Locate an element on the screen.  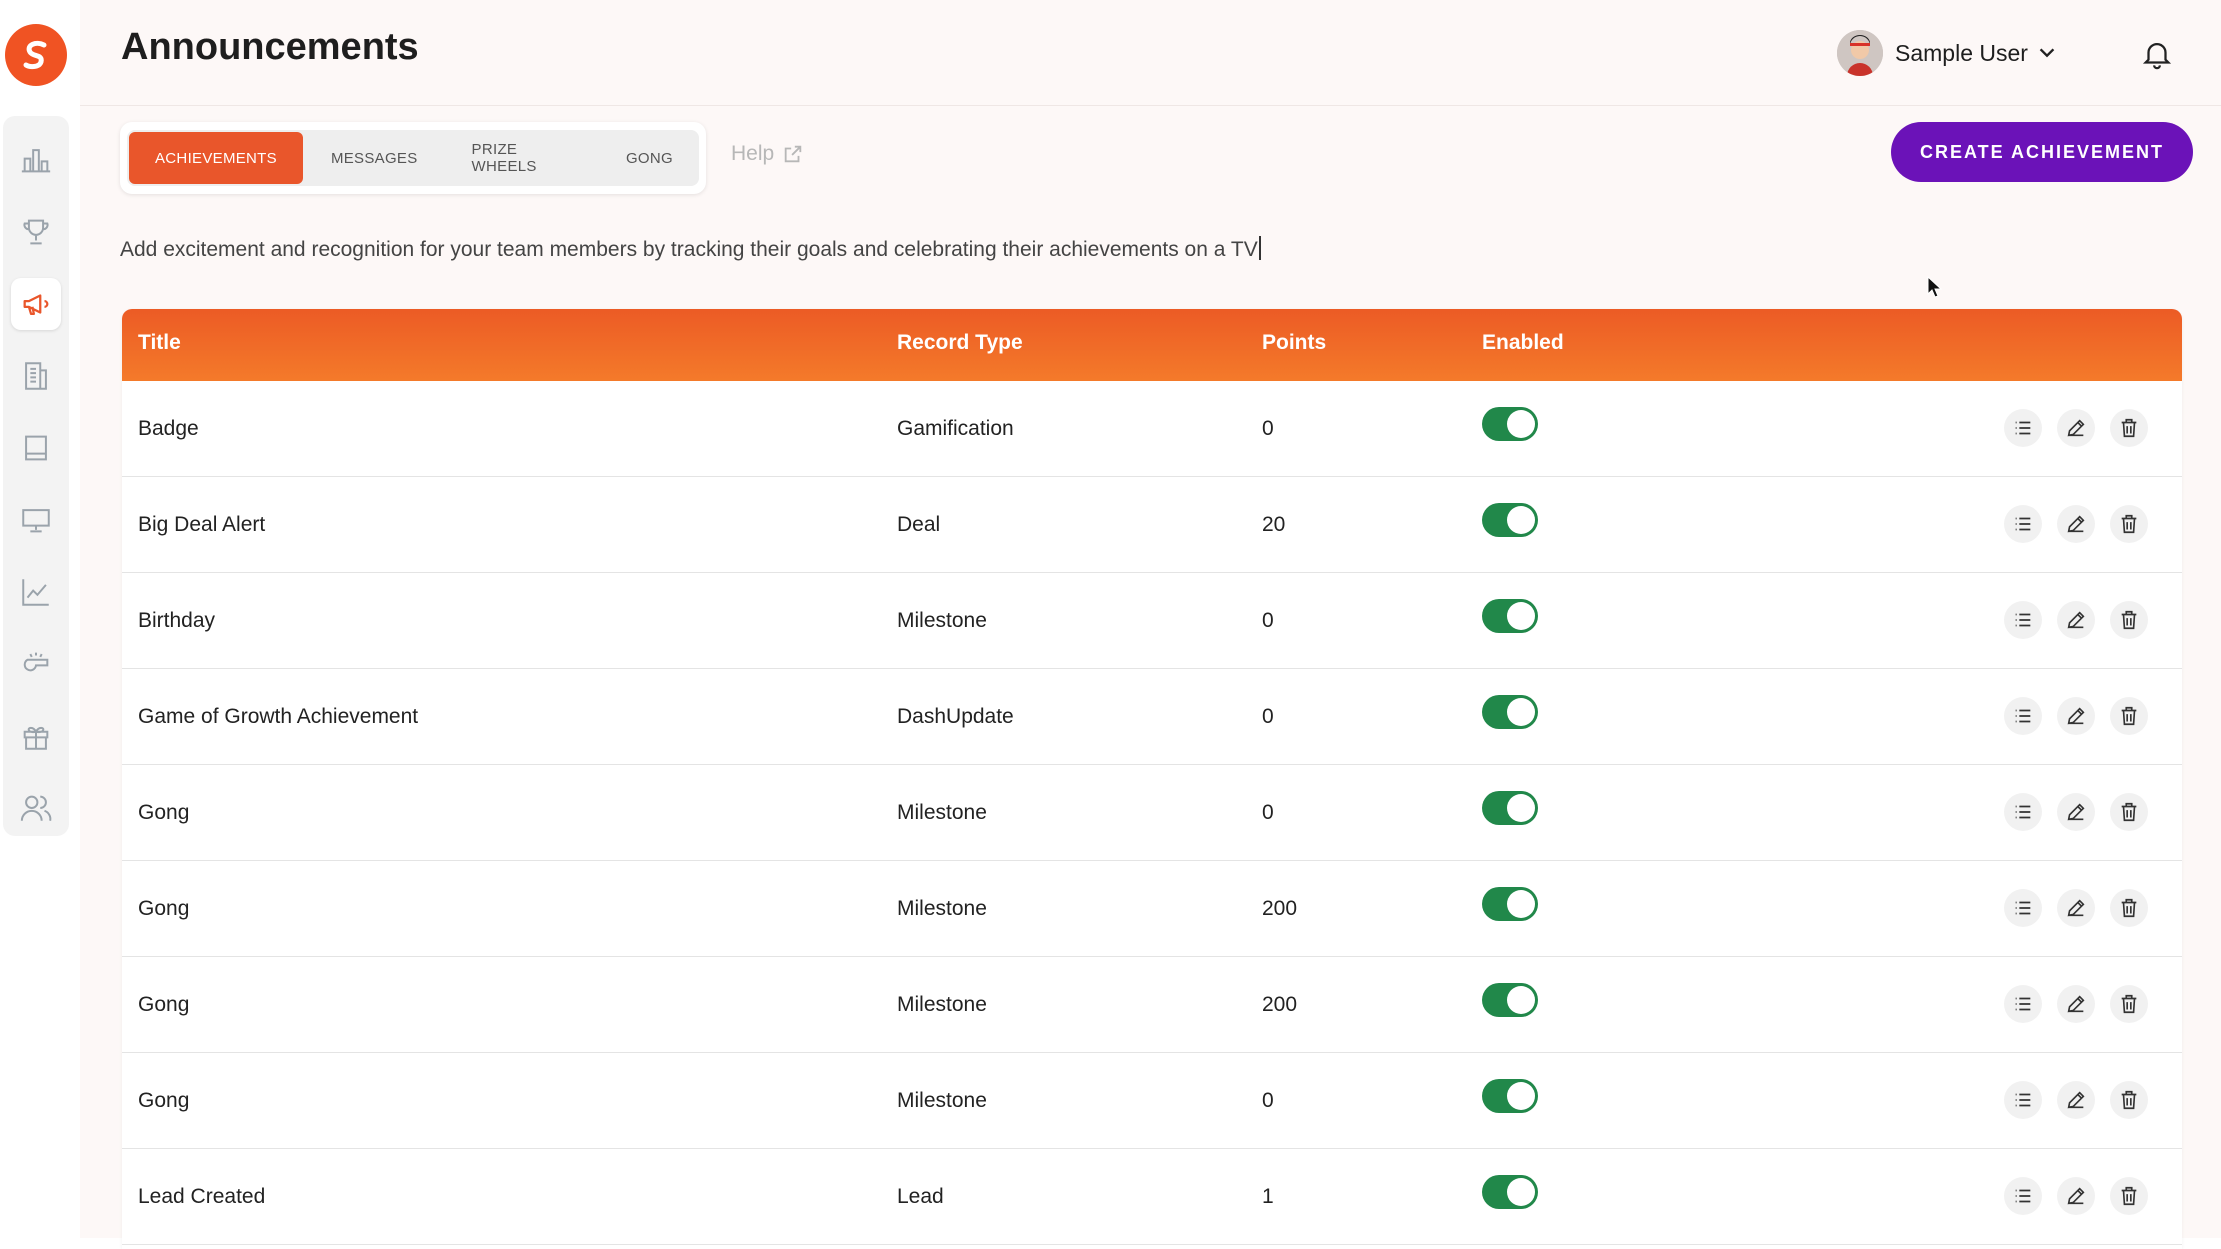
tab-achievements: ACHIEVEMENTS is located at coordinates (216, 158).